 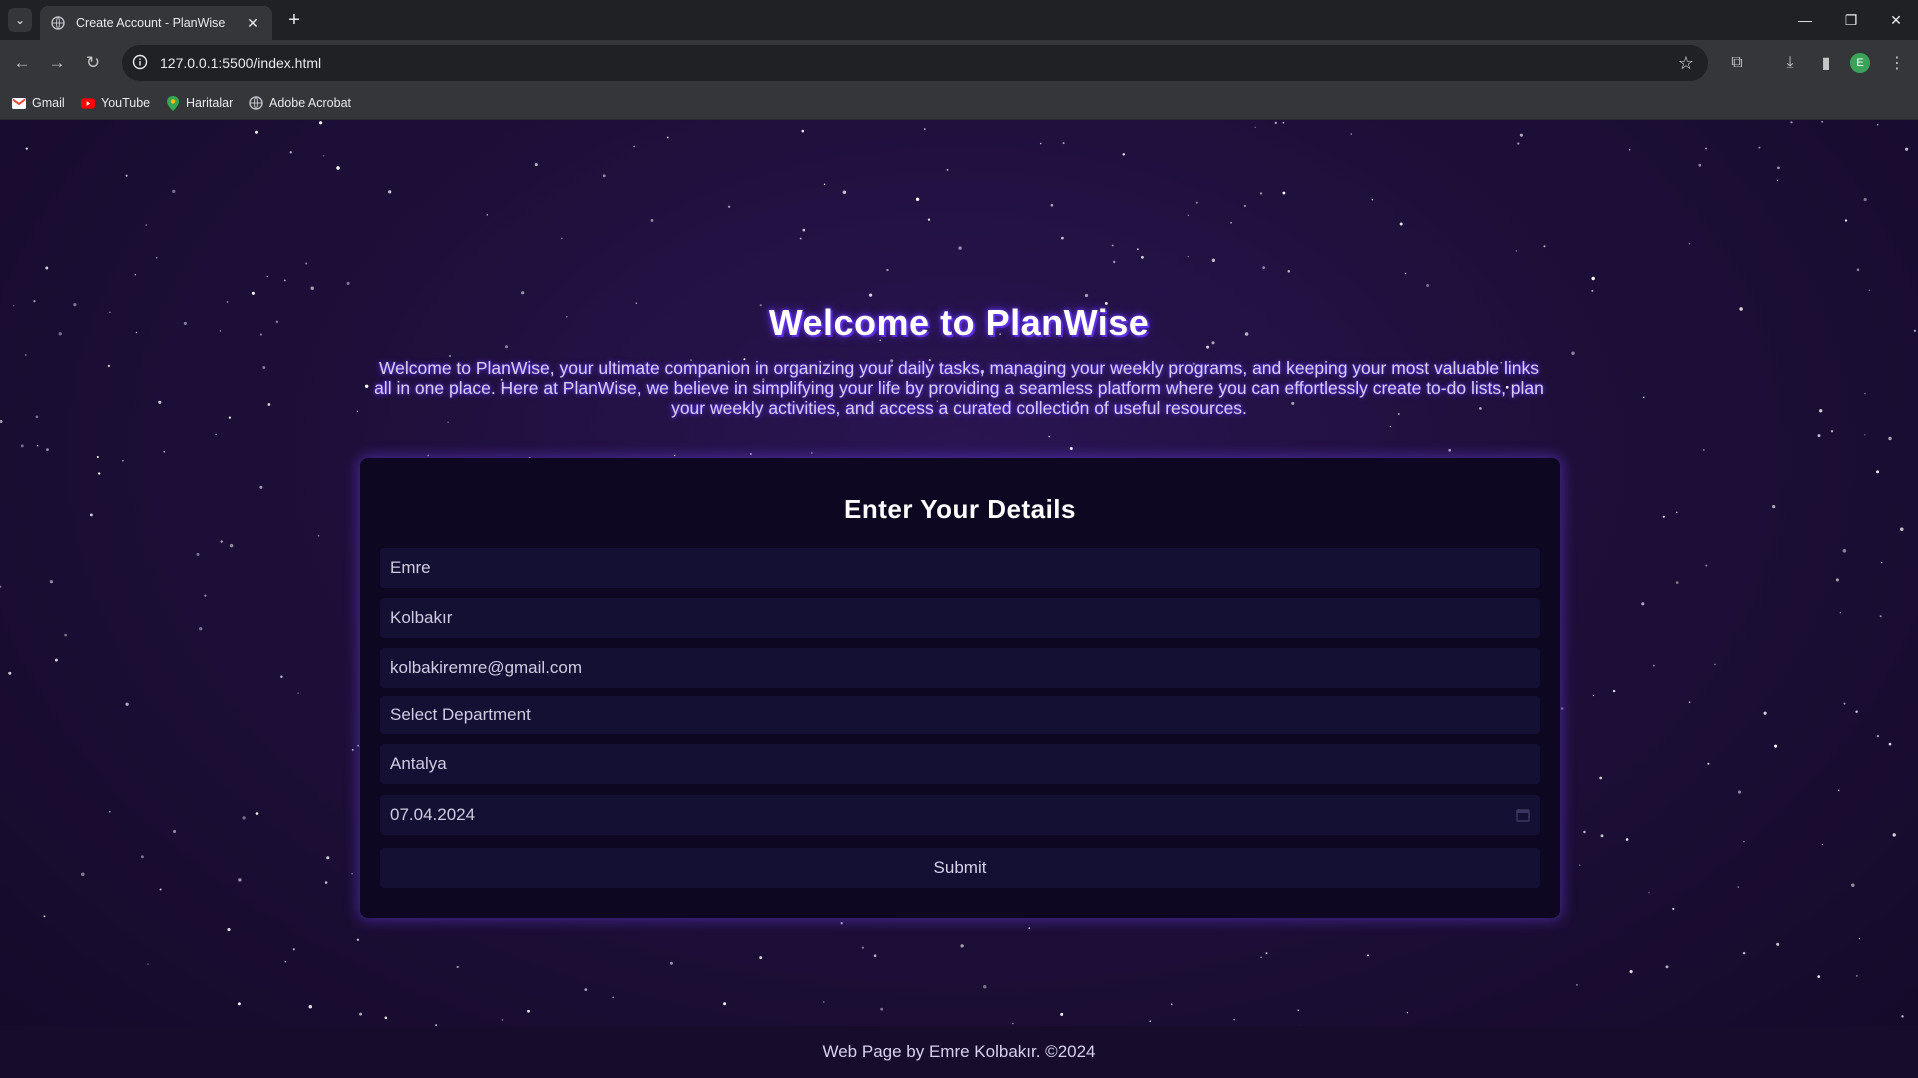 What do you see at coordinates (20, 20) in the screenshot?
I see `tab-search-button: ⌄` at bounding box center [20, 20].